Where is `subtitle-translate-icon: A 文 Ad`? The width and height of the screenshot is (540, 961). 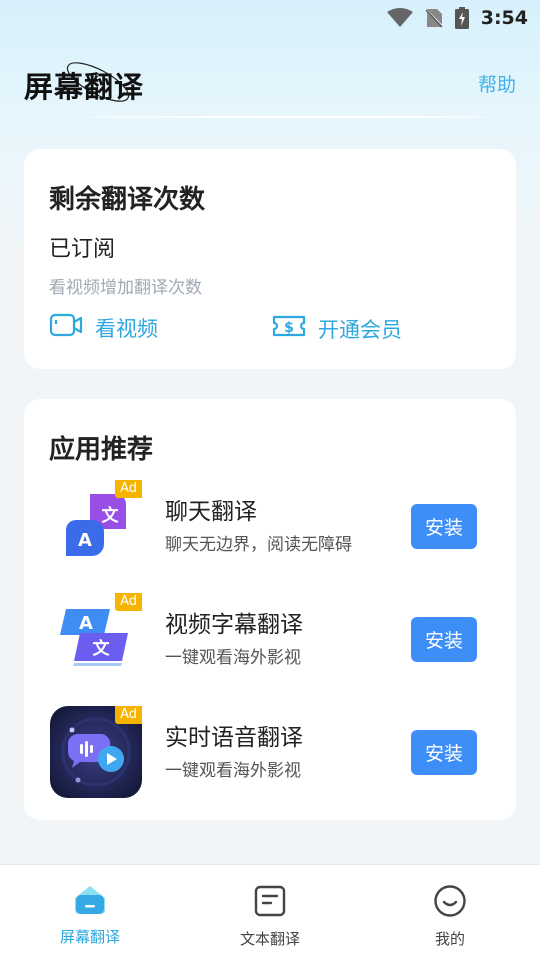
subtitle-translate-icon: A 文 Ad is located at coordinates (96, 639).